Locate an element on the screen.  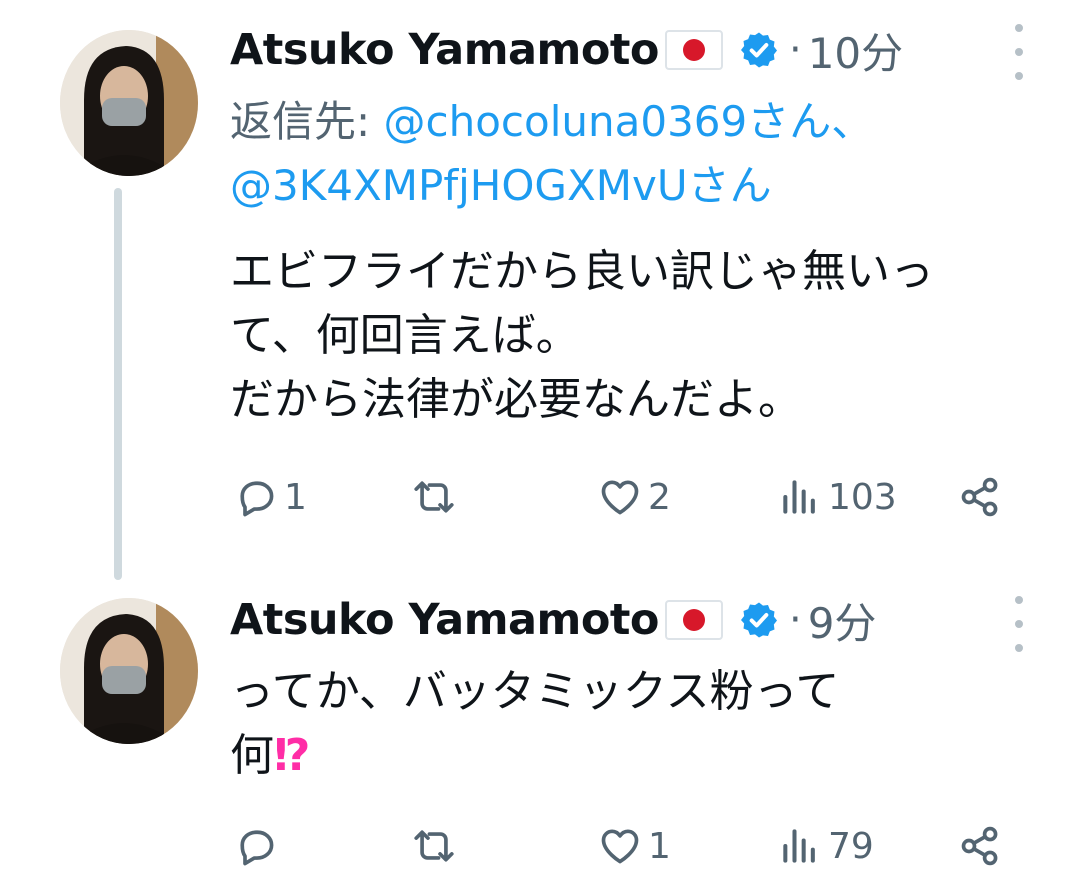
reply-count: 1 is located at coordinates (295, 497).